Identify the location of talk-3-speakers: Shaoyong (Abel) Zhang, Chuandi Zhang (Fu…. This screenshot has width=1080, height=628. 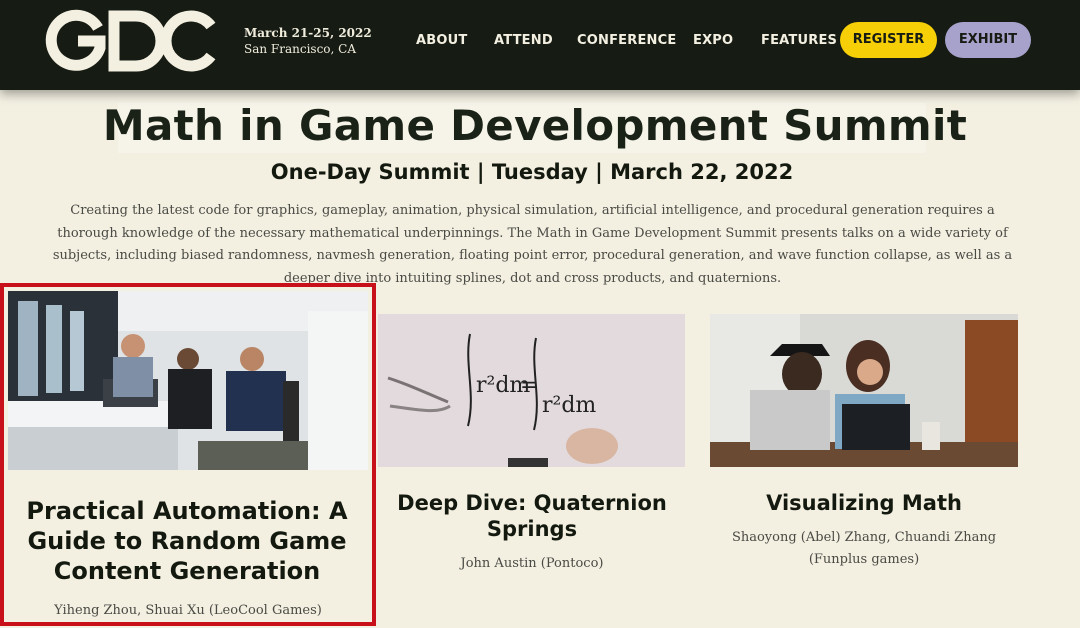
(864, 548).